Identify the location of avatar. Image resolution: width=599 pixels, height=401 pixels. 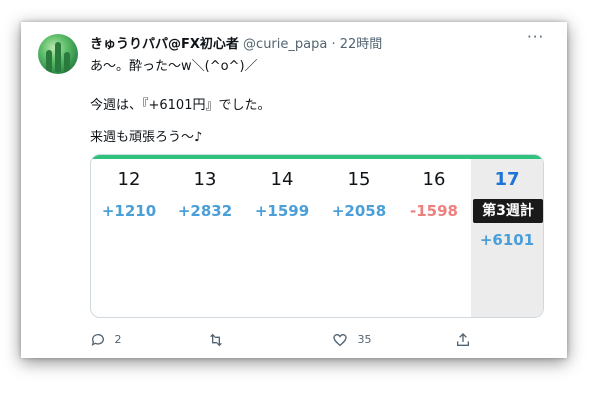
(58, 54).